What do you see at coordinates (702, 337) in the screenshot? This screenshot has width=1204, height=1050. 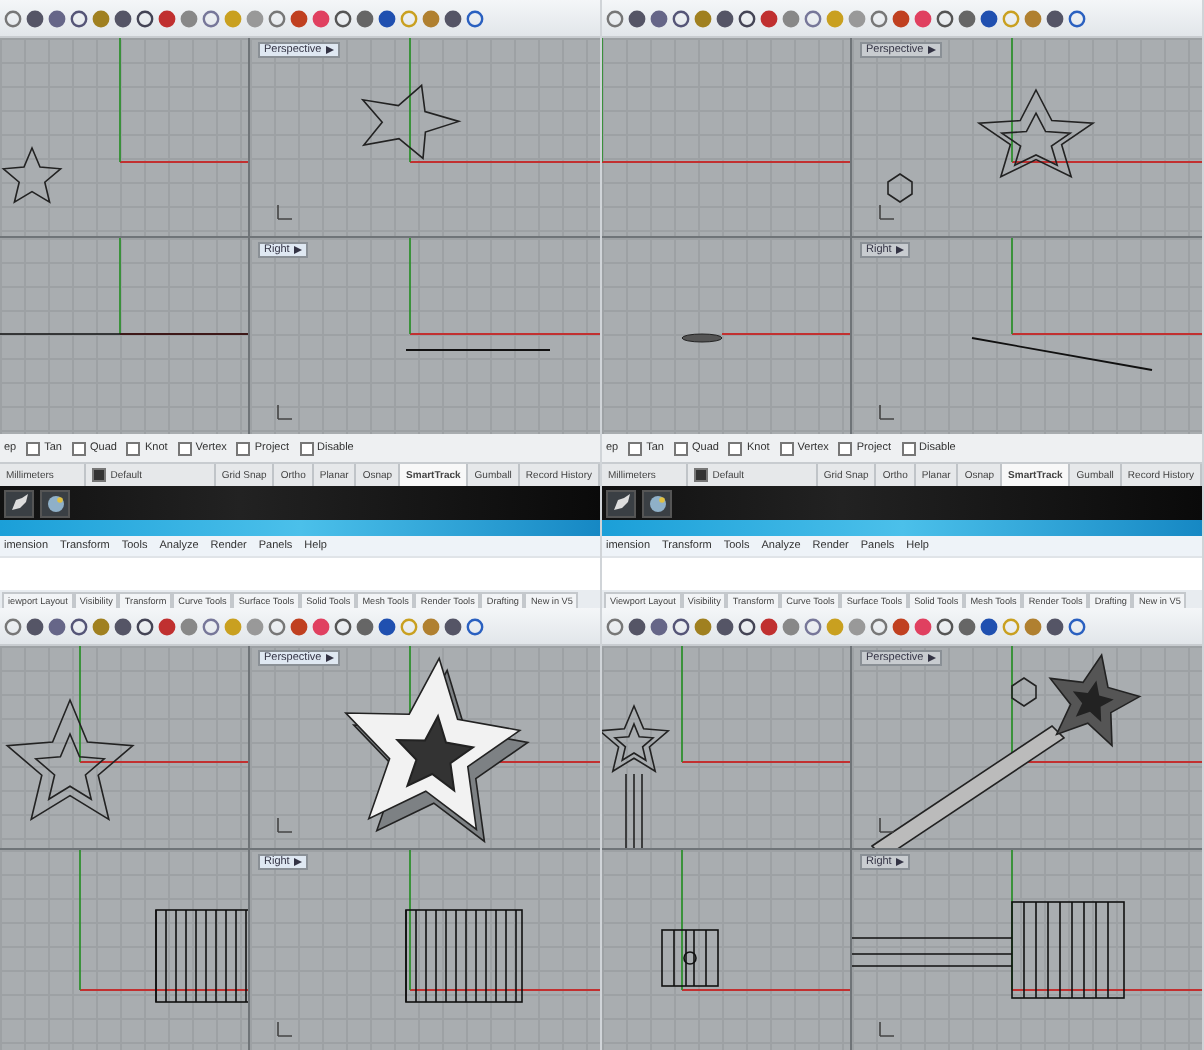 I see `disc-drawing` at bounding box center [702, 337].